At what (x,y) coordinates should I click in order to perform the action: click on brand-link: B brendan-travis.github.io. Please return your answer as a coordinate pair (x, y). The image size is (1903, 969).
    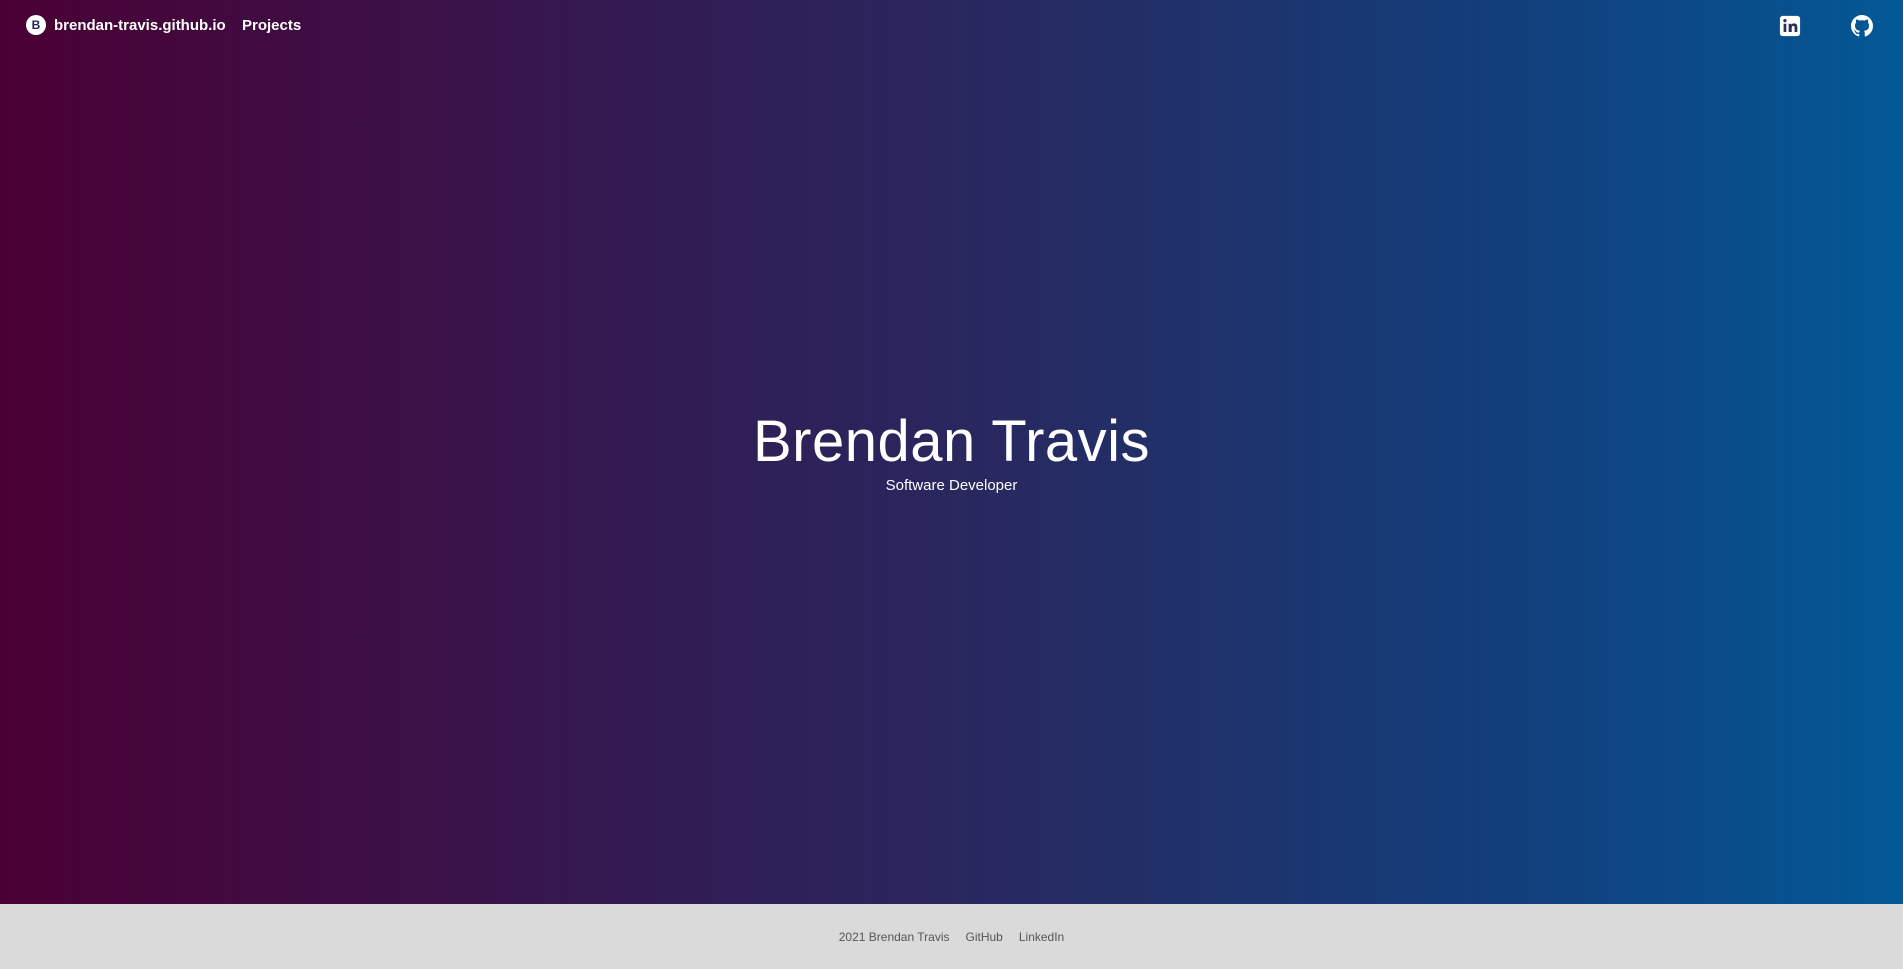
    Looking at the image, I should click on (126, 25).